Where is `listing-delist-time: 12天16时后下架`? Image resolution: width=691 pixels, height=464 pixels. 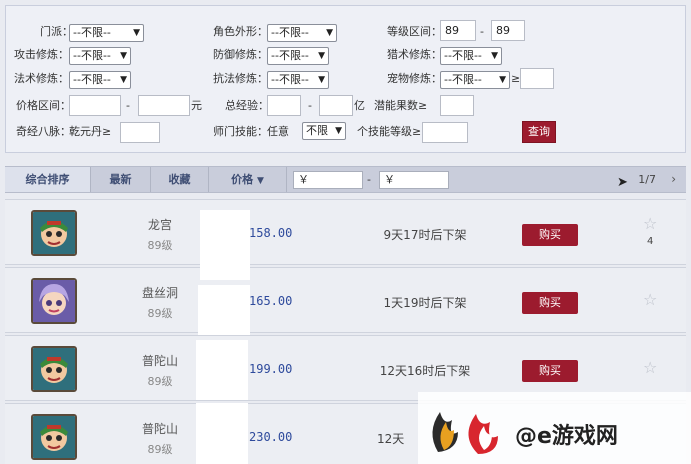
listing-delist-time: 12天16时后下架 is located at coordinates (425, 371).